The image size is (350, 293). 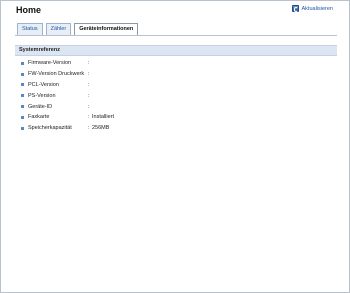 What do you see at coordinates (39, 117) in the screenshot?
I see `row-label: Faxkarte` at bounding box center [39, 117].